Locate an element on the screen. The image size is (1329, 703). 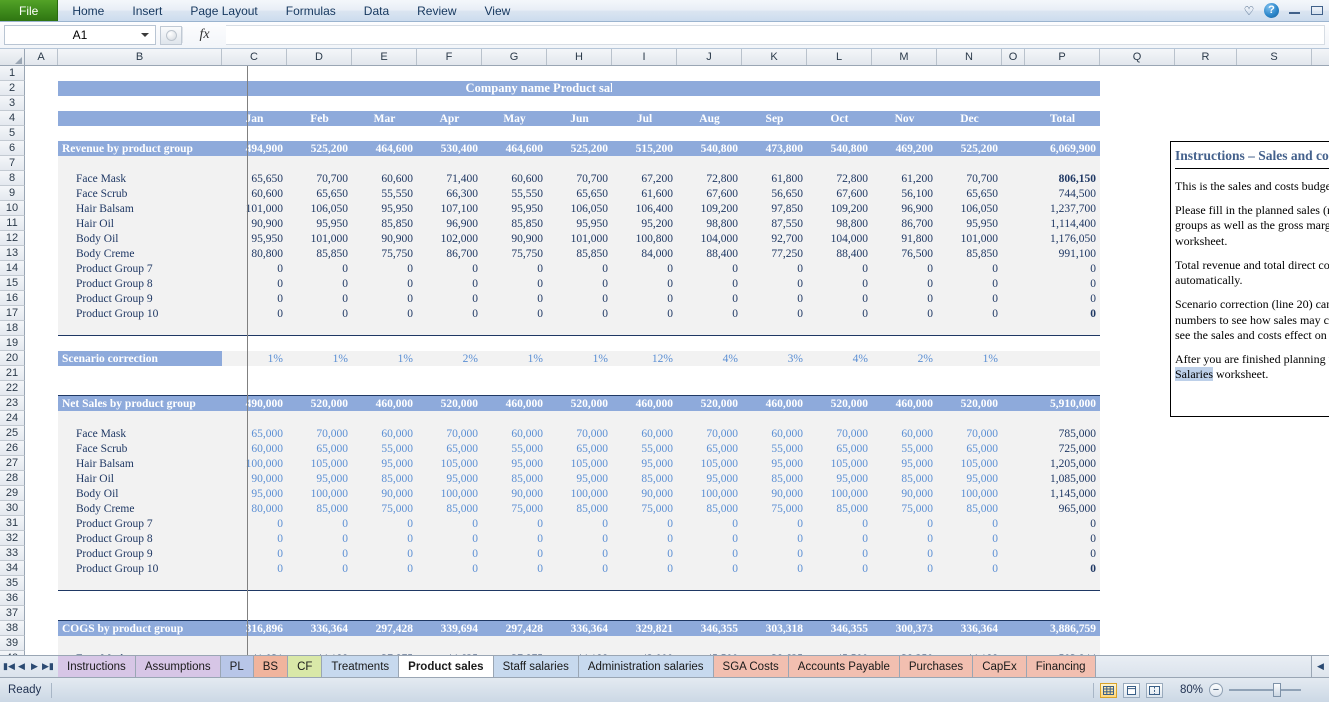
column-header-L: L is located at coordinates (839, 57).